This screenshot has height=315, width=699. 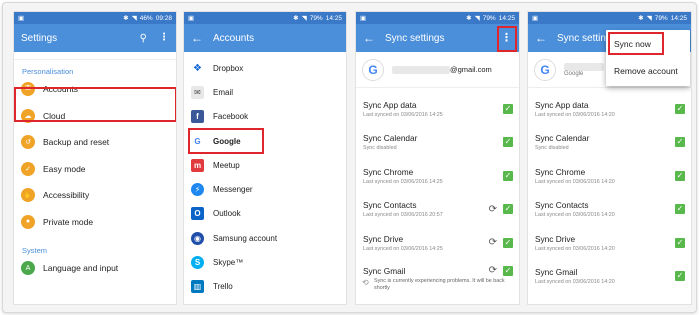 I want to click on settings-item-label: Cloud, so click(x=54, y=115).